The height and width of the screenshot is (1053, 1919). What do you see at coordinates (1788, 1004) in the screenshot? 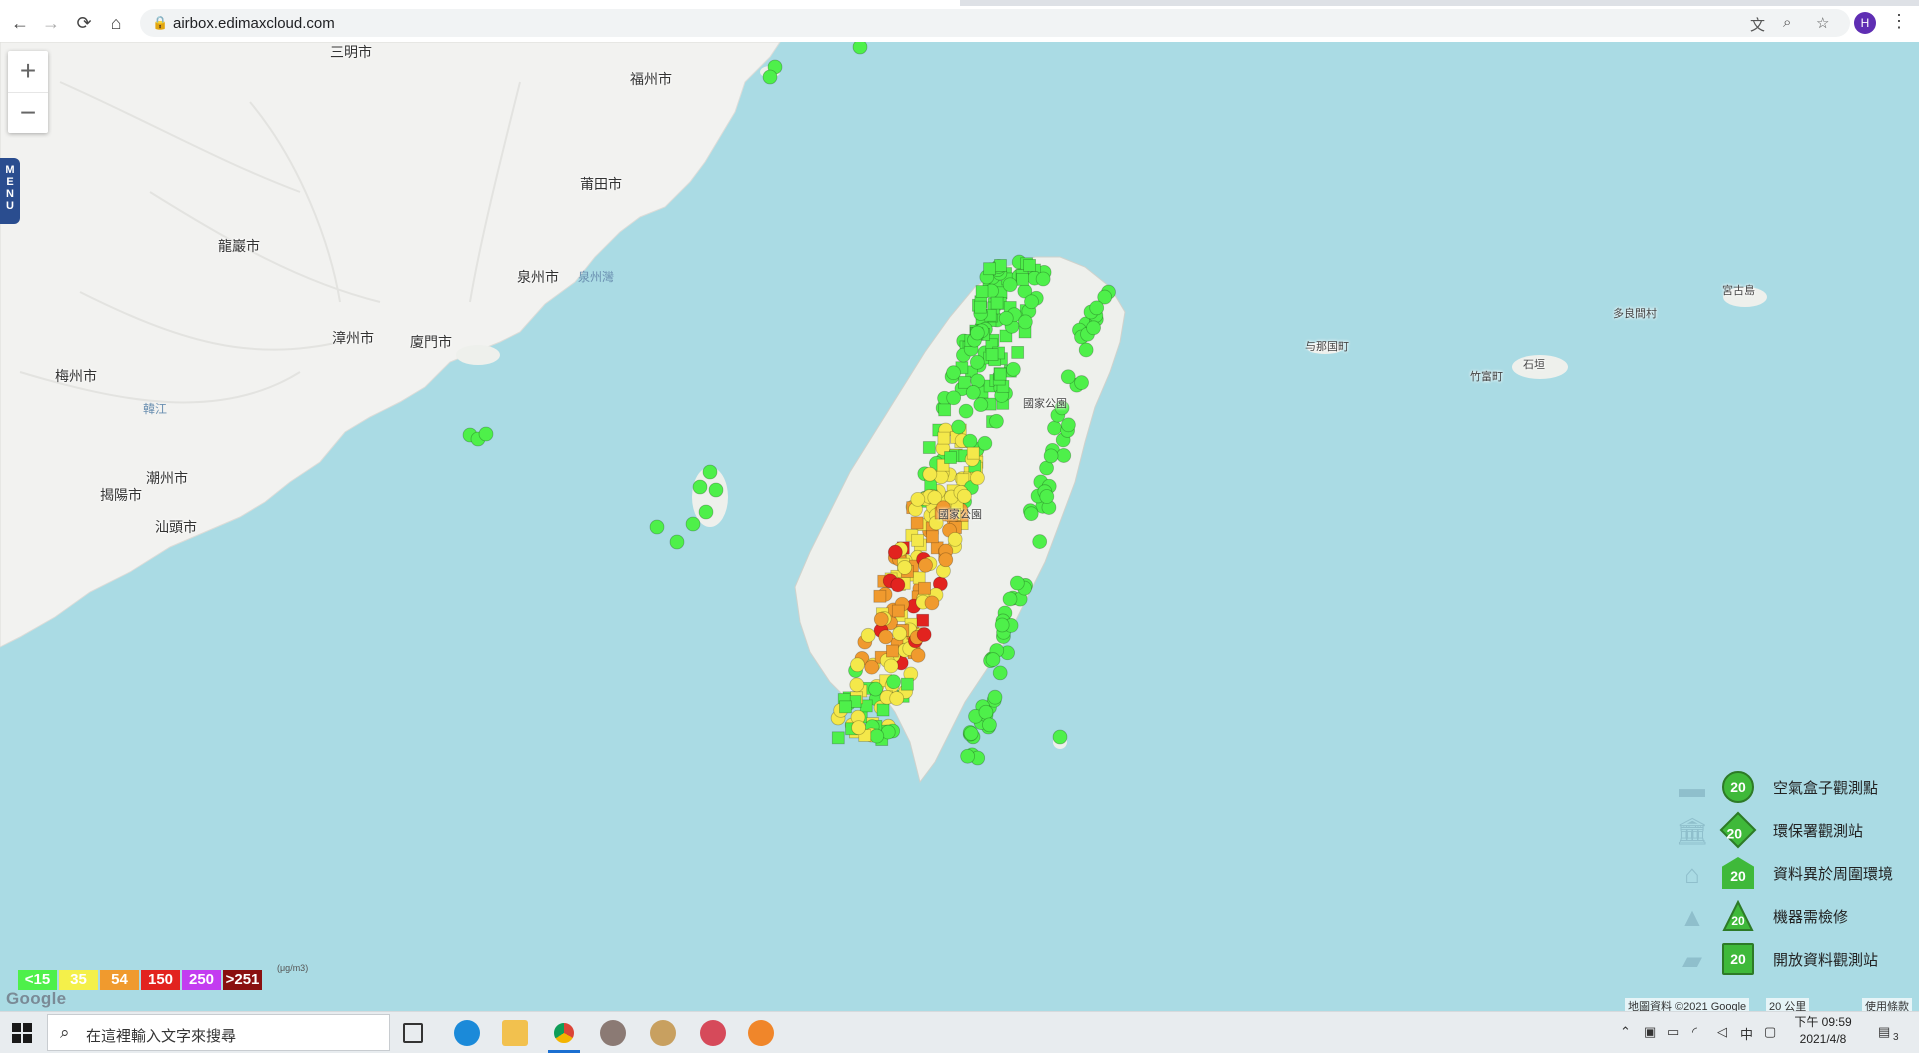
I see `map-scale: 20 公里` at bounding box center [1788, 1004].